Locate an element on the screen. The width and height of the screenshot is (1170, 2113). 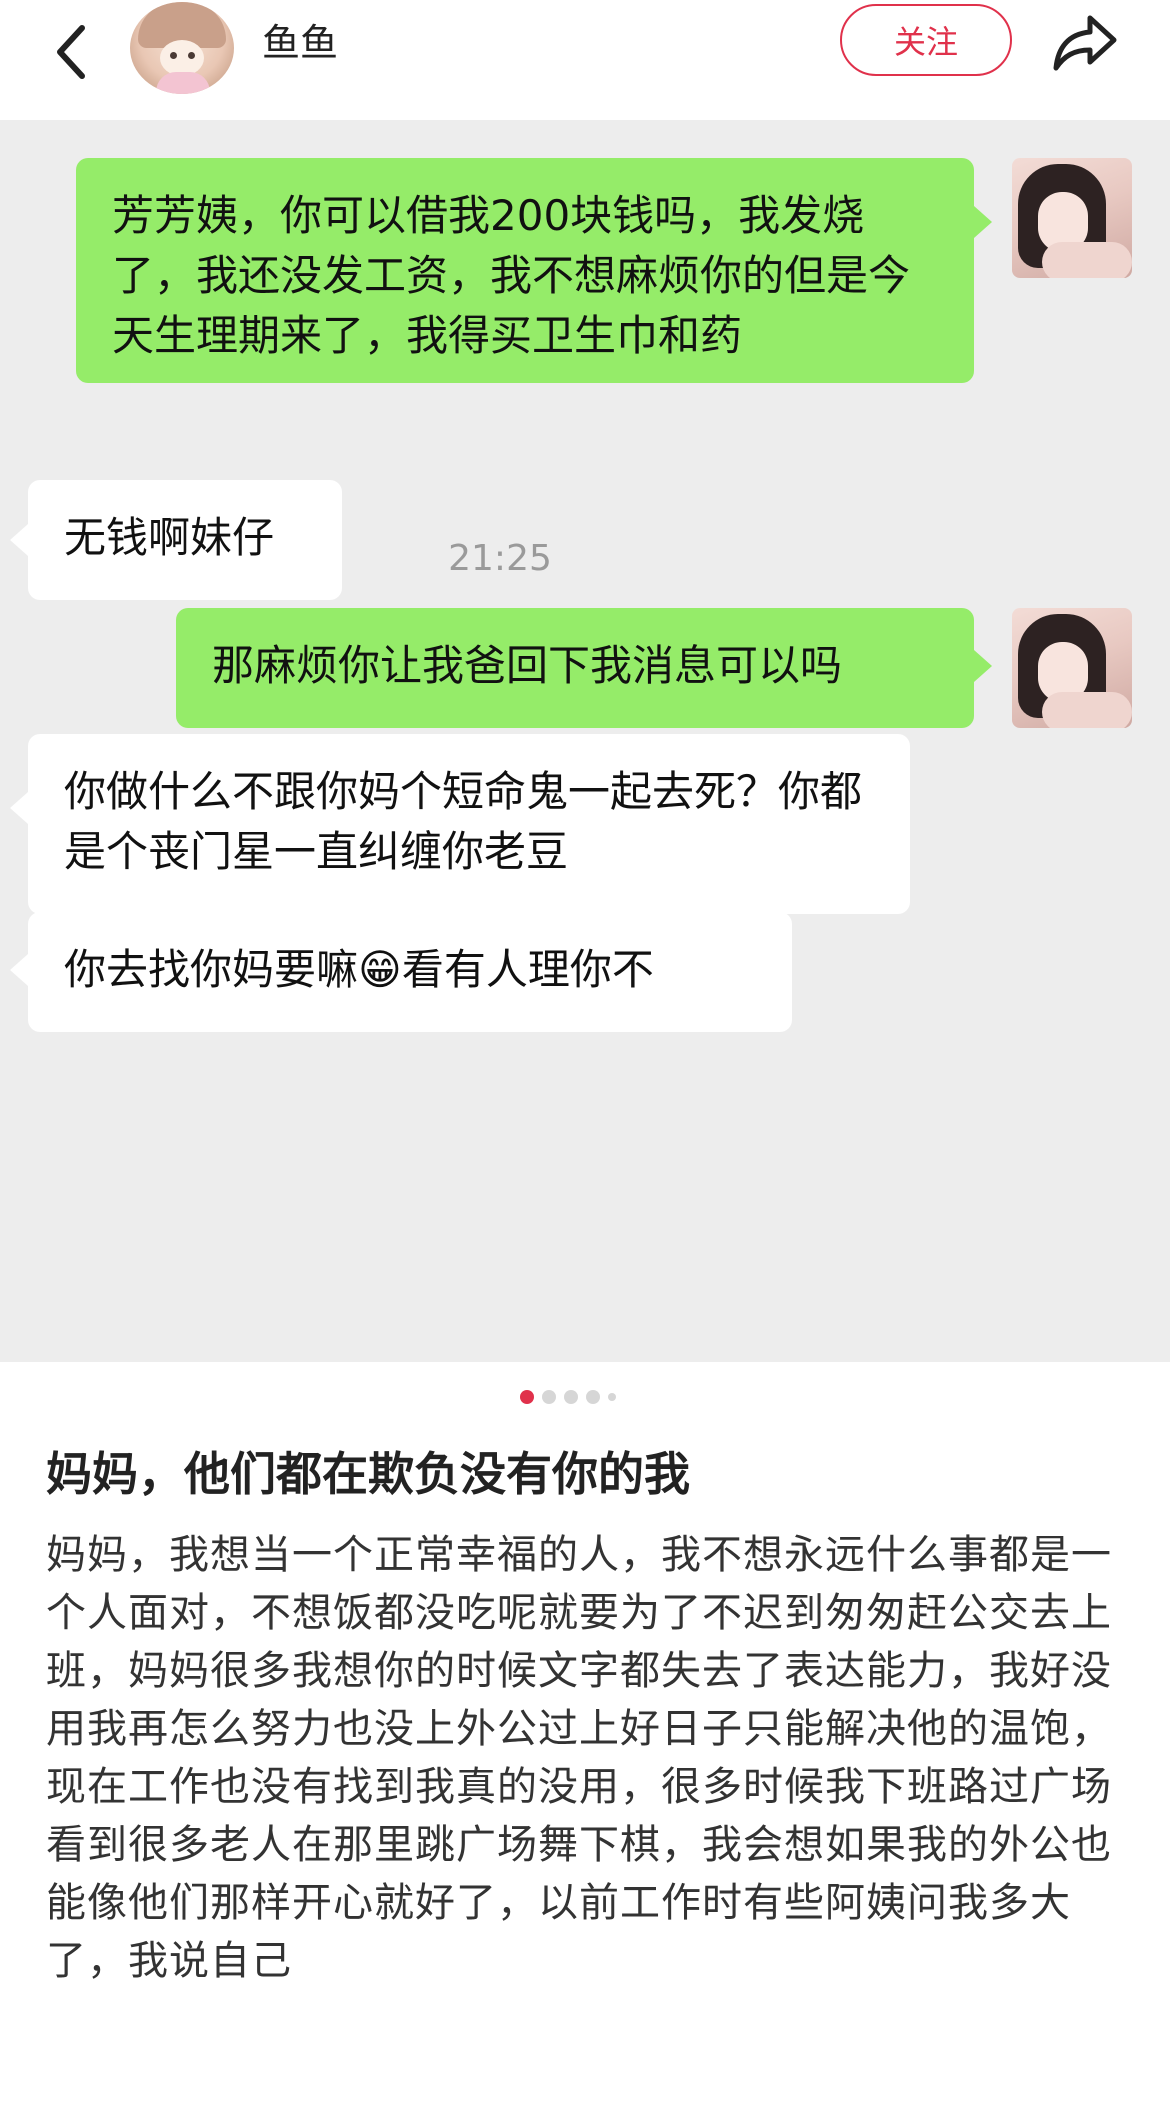
chat-bubble-received: 你做什么不跟你妈个短命鬼一起去死？你都是个丧门星一直纠缠你老豆 is located at coordinates (469, 824).